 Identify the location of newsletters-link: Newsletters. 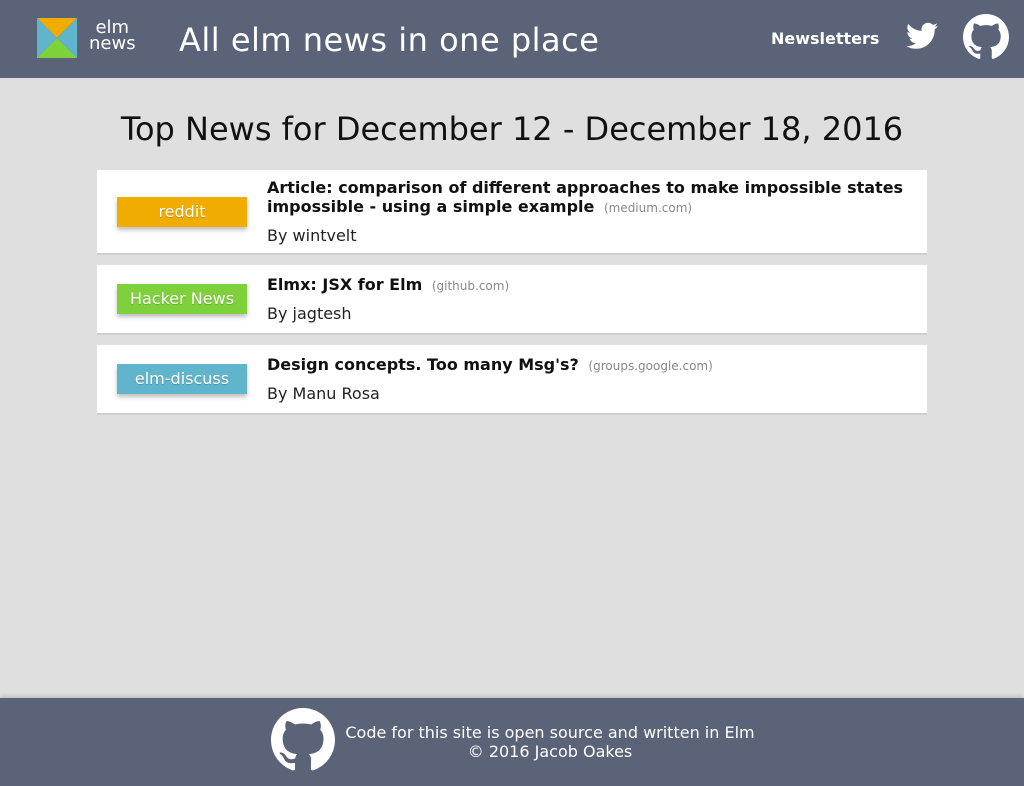
(825, 39).